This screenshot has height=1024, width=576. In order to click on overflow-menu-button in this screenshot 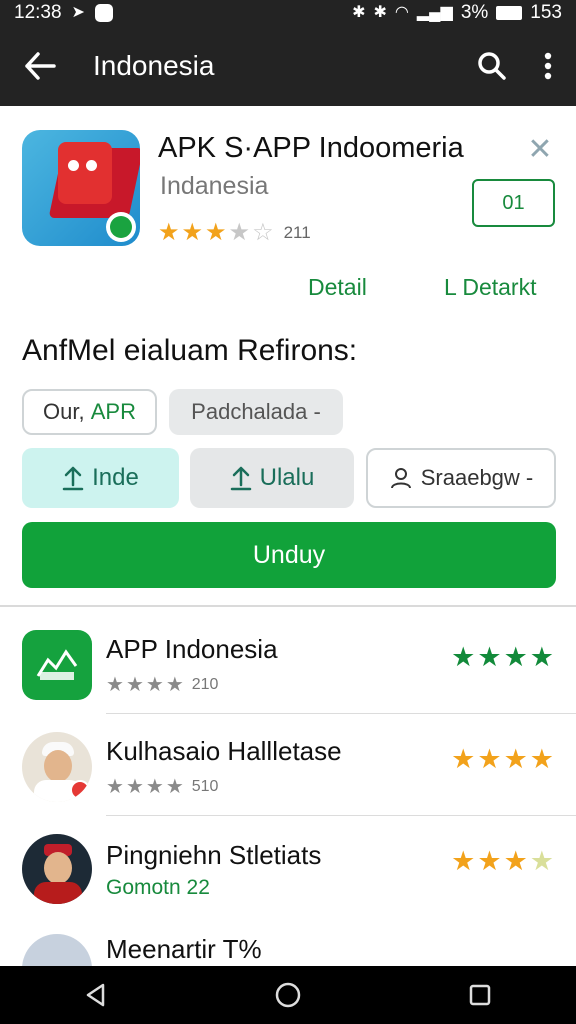, I will do `click(548, 66)`.